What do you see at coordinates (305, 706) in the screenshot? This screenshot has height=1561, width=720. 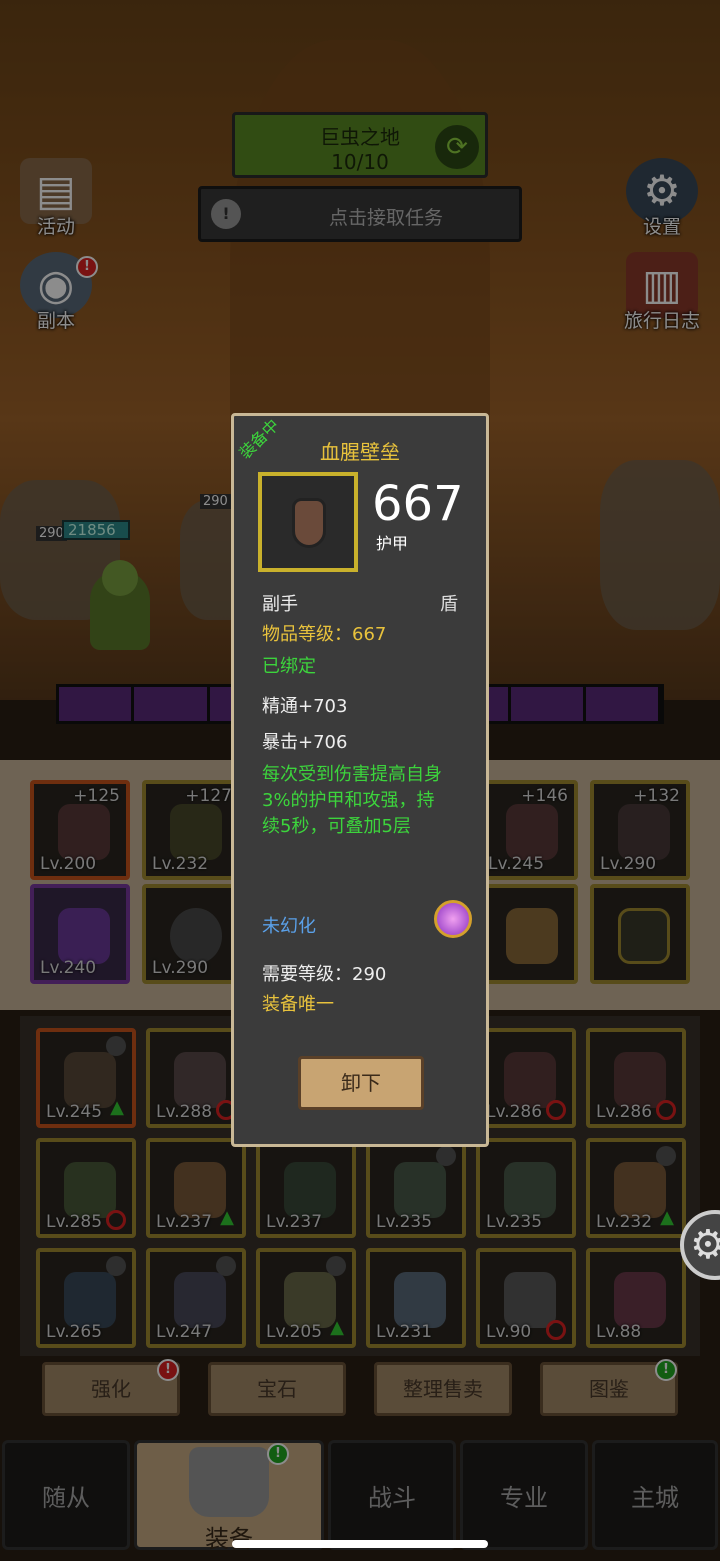 I see `stat-mastery: 精通+703` at bounding box center [305, 706].